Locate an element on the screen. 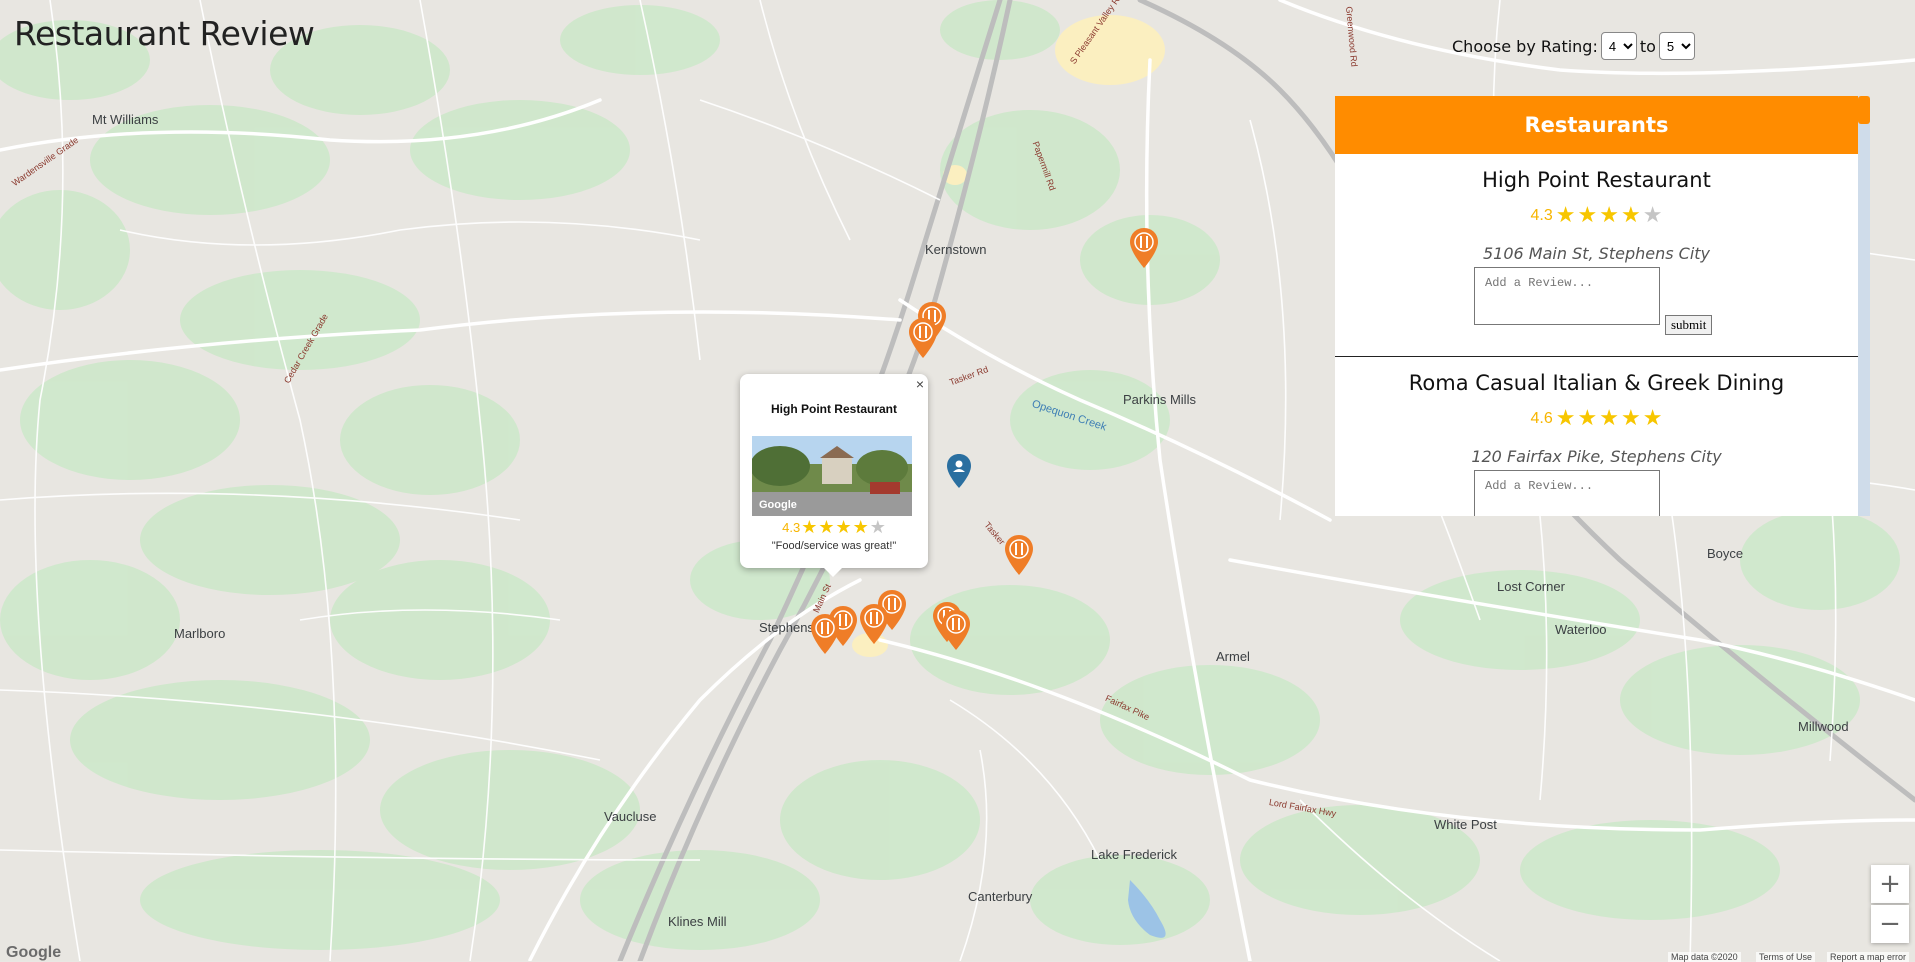 The height and width of the screenshot is (962, 1915). info-window-photo-credit: Google is located at coordinates (778, 505).